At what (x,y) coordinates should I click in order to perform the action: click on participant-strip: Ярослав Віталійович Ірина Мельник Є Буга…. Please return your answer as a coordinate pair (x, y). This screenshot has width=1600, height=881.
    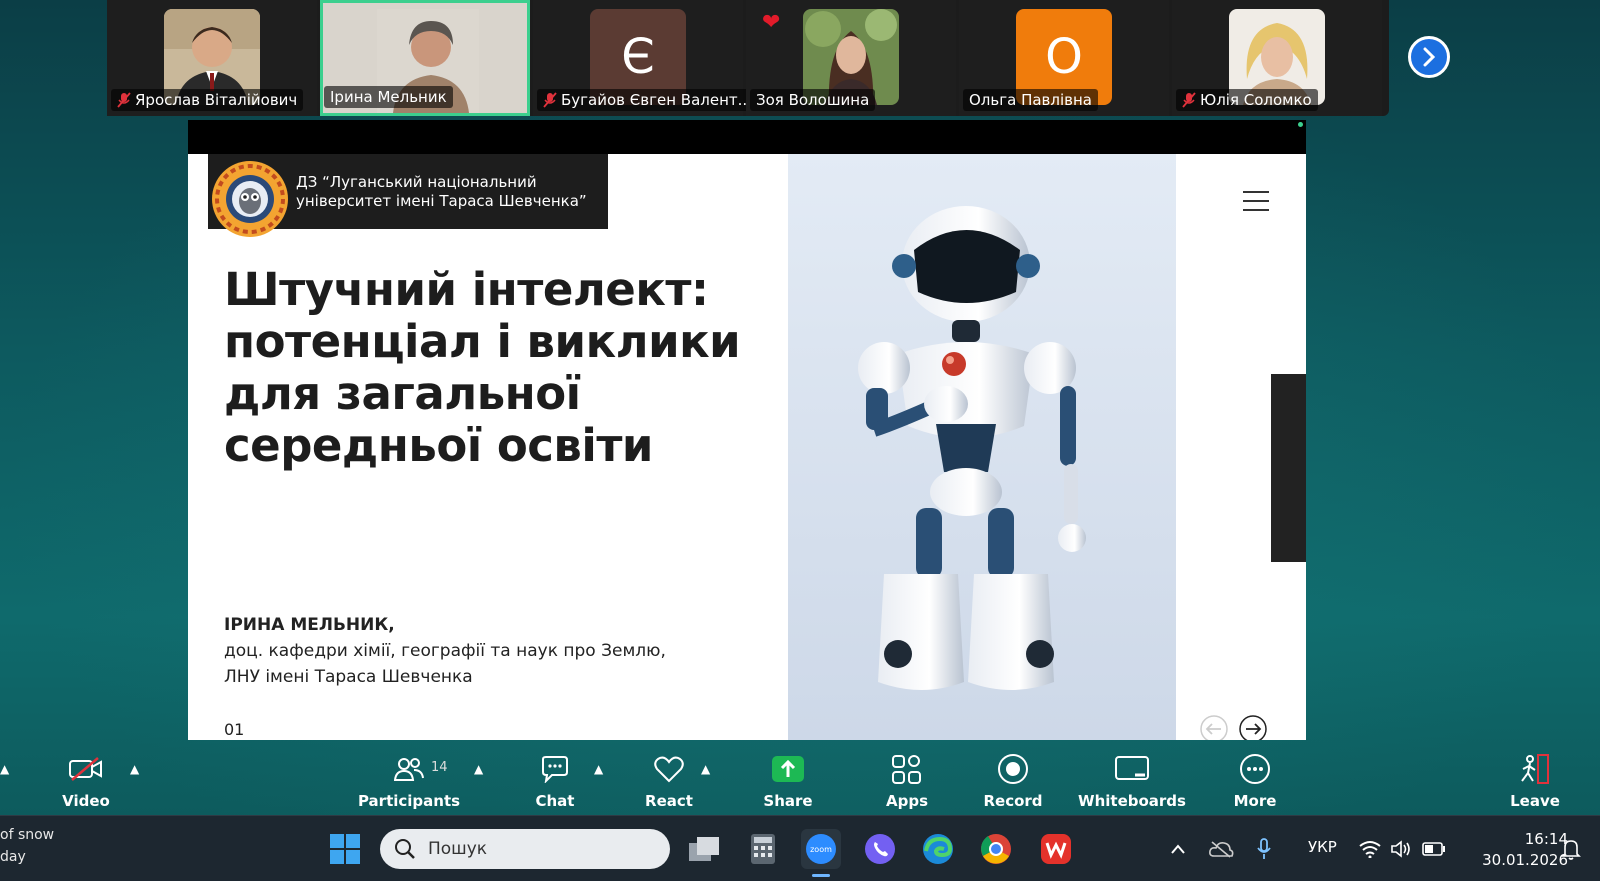
    Looking at the image, I should click on (748, 58).